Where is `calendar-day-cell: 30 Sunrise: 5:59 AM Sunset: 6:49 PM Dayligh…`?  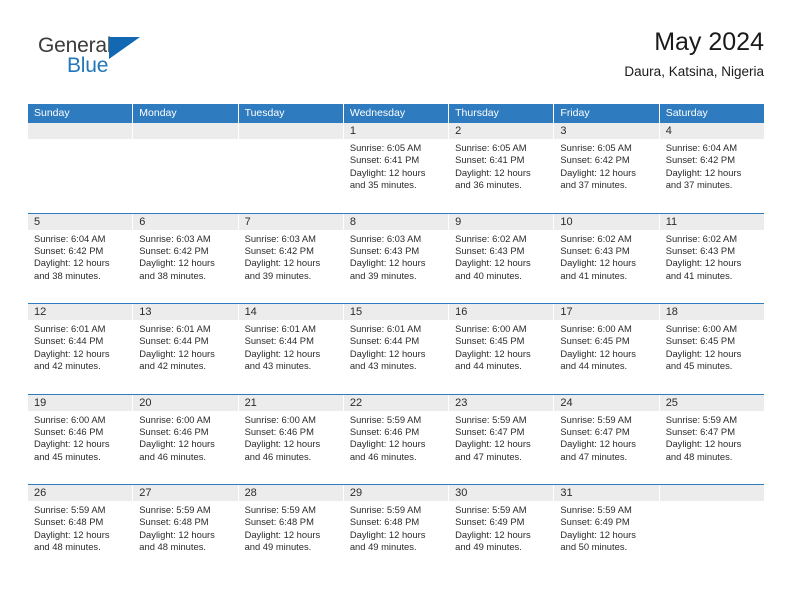 calendar-day-cell: 30 Sunrise: 5:59 AM Sunset: 6:49 PM Dayligh… is located at coordinates (502, 530).